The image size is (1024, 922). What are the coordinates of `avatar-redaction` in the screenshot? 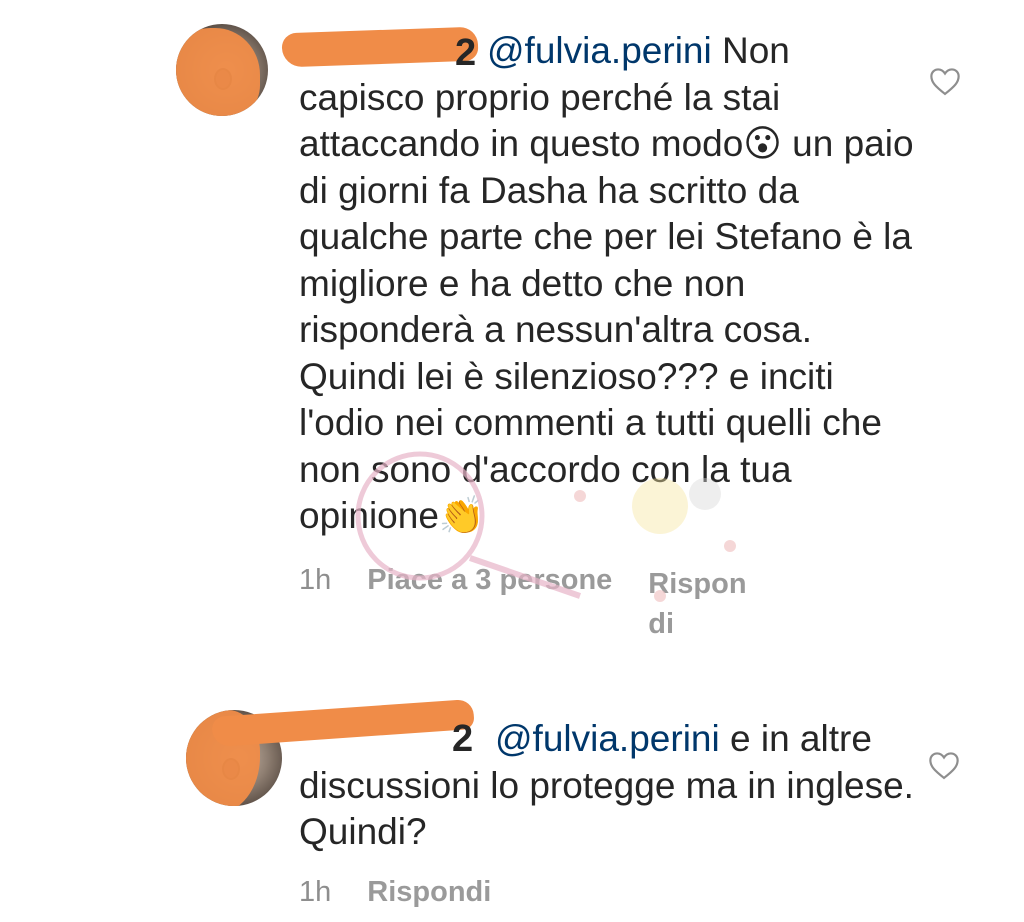 It's located at (218, 72).